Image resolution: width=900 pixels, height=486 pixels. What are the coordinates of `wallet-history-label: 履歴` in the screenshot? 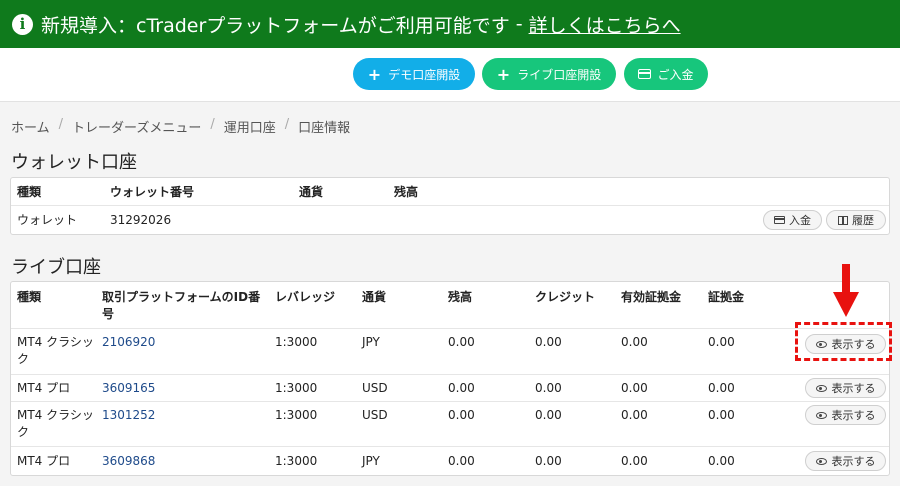 It's located at (863, 220).